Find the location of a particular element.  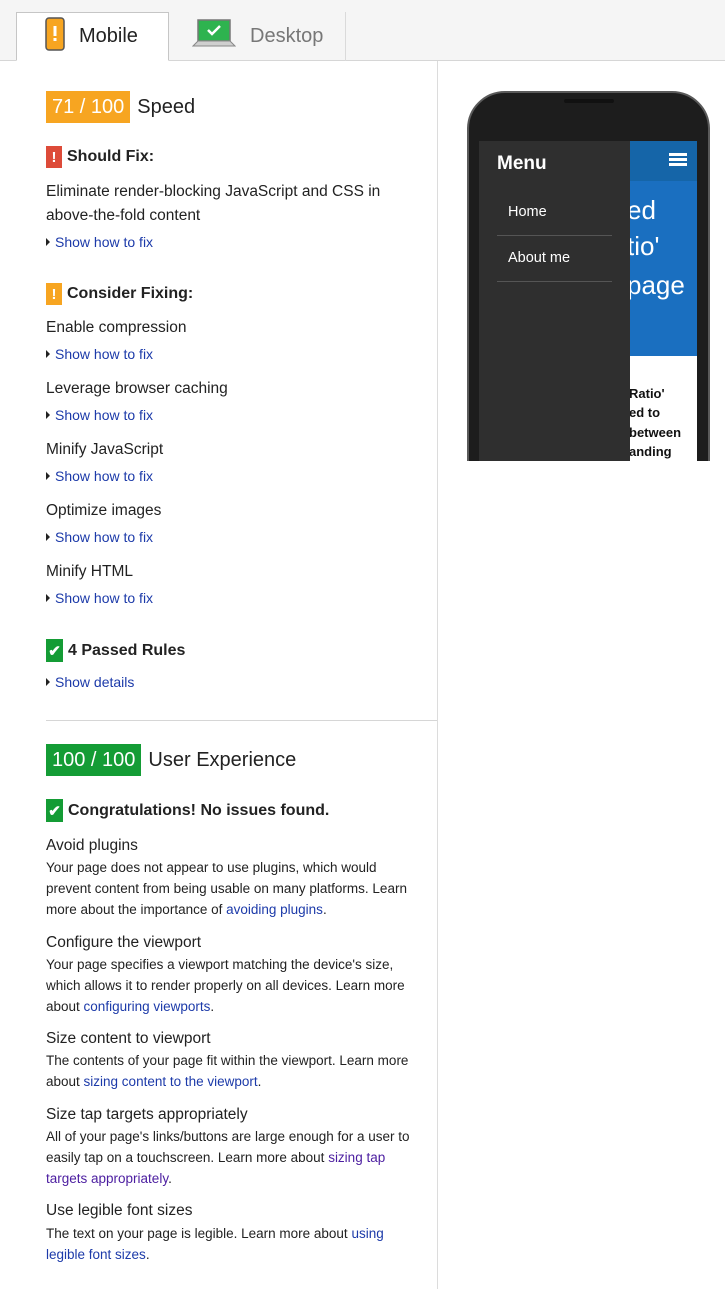

ux-heading: 100 / 100 User Experience is located at coordinates (171, 760).